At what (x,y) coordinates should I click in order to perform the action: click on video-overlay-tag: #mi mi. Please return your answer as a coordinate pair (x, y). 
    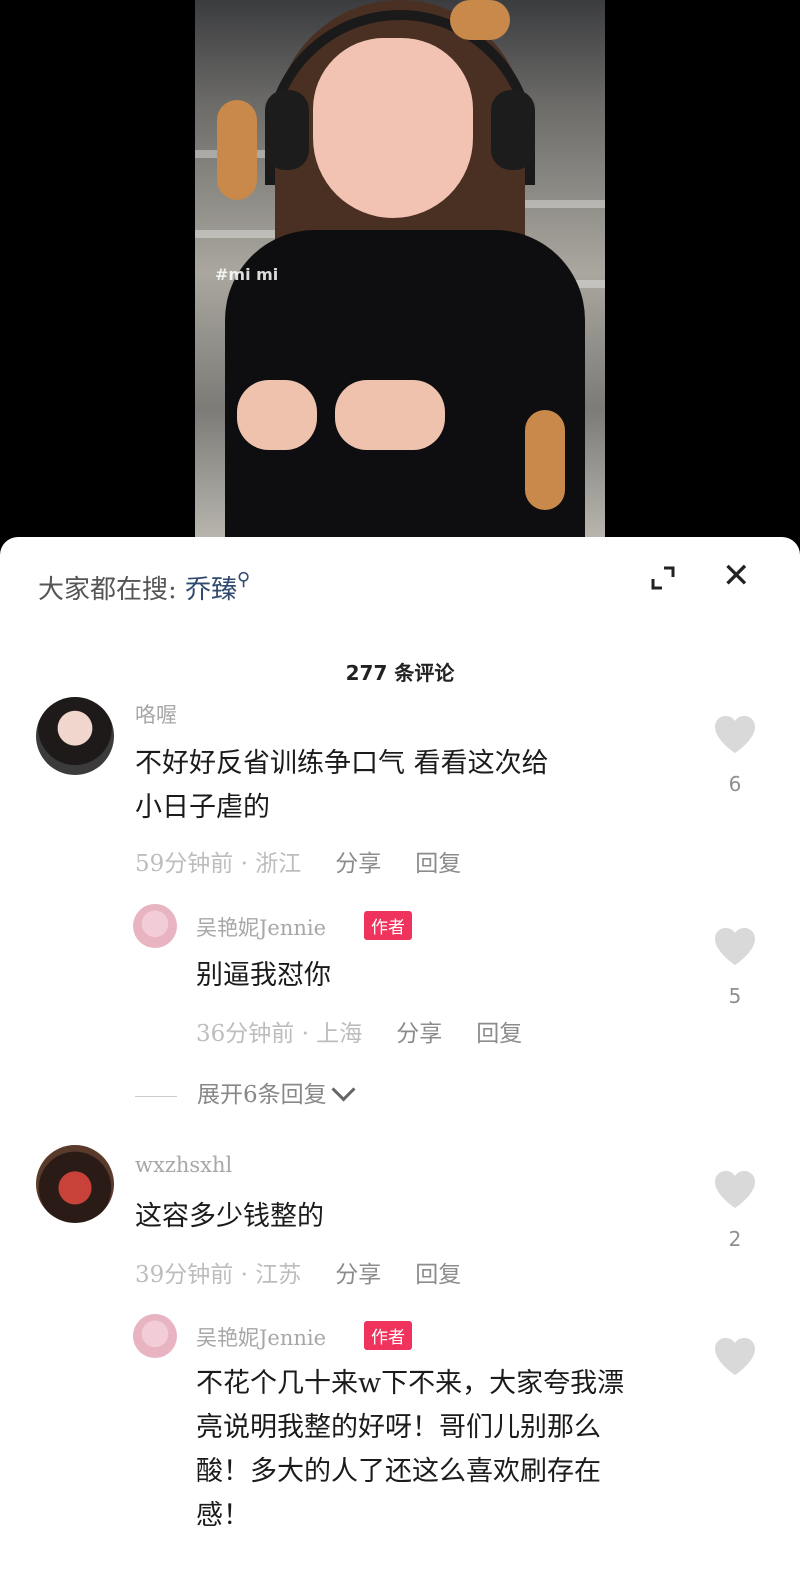
    Looking at the image, I should click on (247, 274).